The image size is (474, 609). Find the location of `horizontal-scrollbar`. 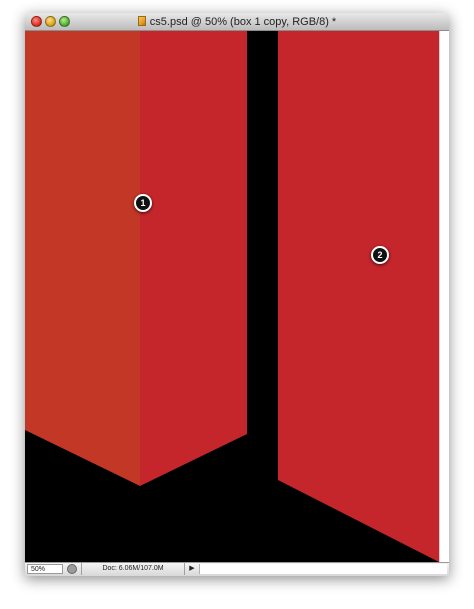

horizontal-scrollbar is located at coordinates (323, 569).